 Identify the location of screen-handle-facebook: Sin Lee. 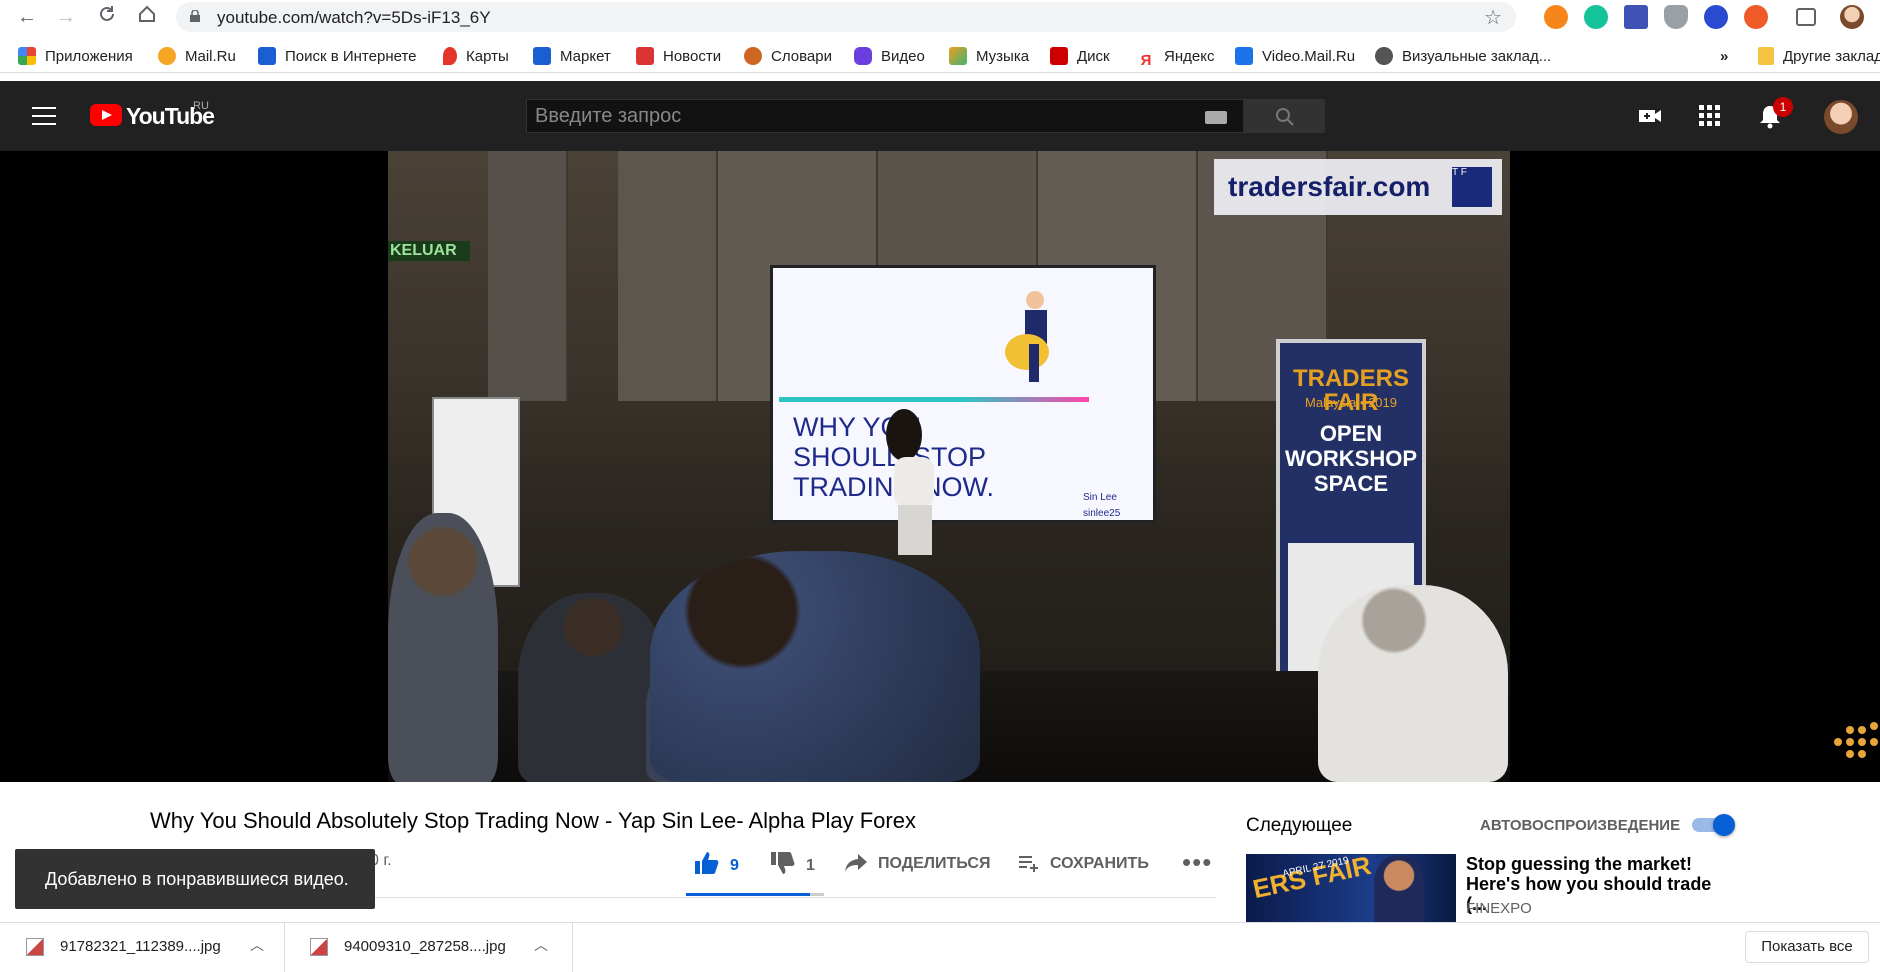
(1100, 497).